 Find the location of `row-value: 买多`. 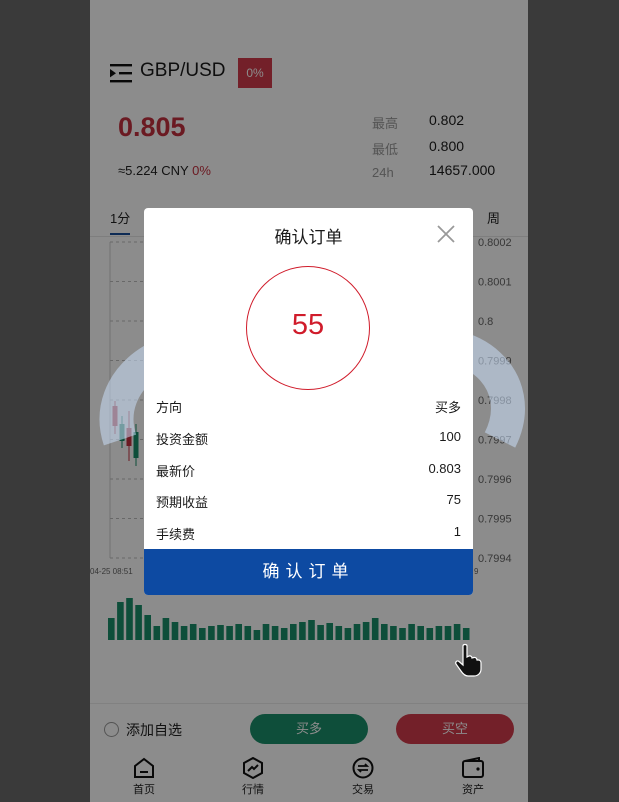

row-value: 买多 is located at coordinates (447, 407).